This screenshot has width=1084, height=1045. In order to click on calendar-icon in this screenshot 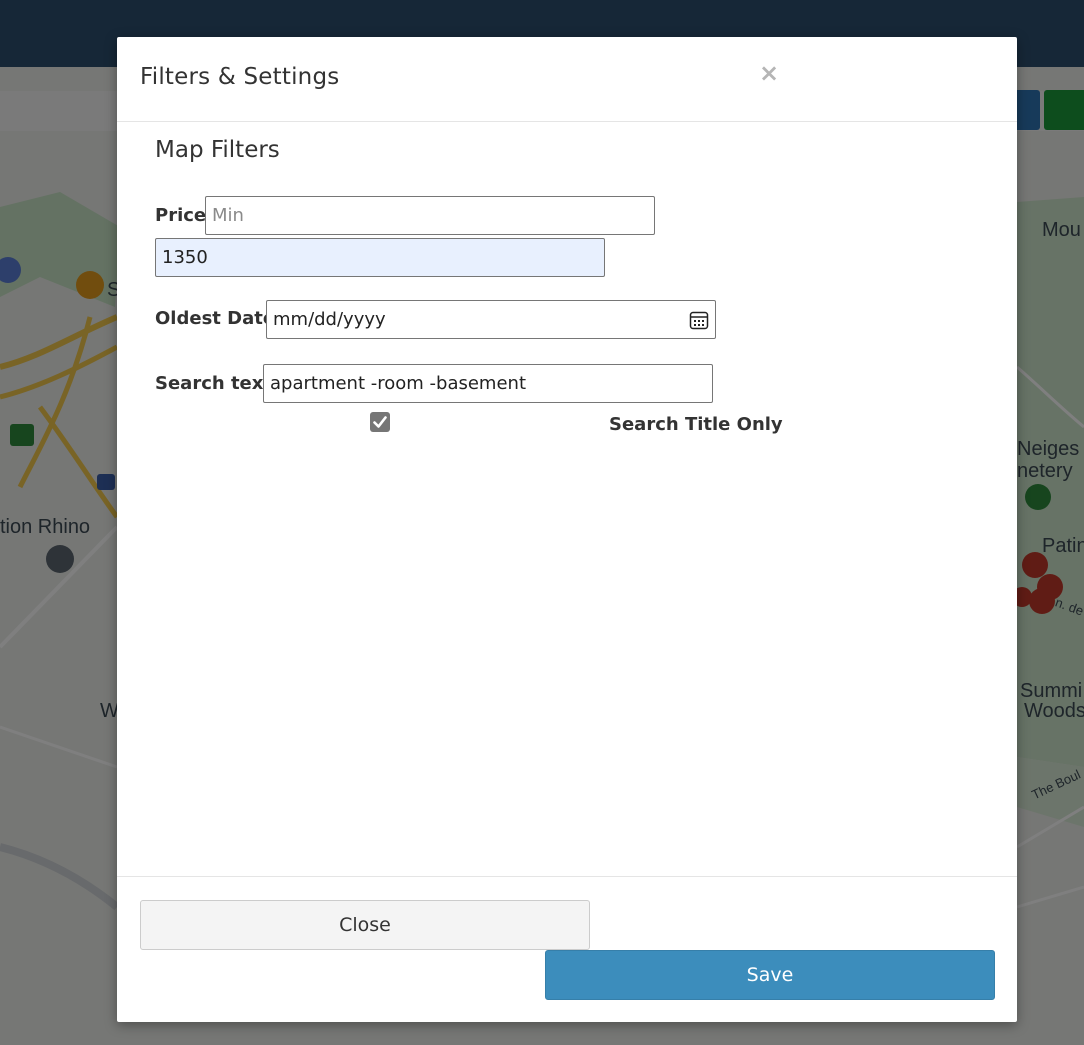, I will do `click(699, 320)`.